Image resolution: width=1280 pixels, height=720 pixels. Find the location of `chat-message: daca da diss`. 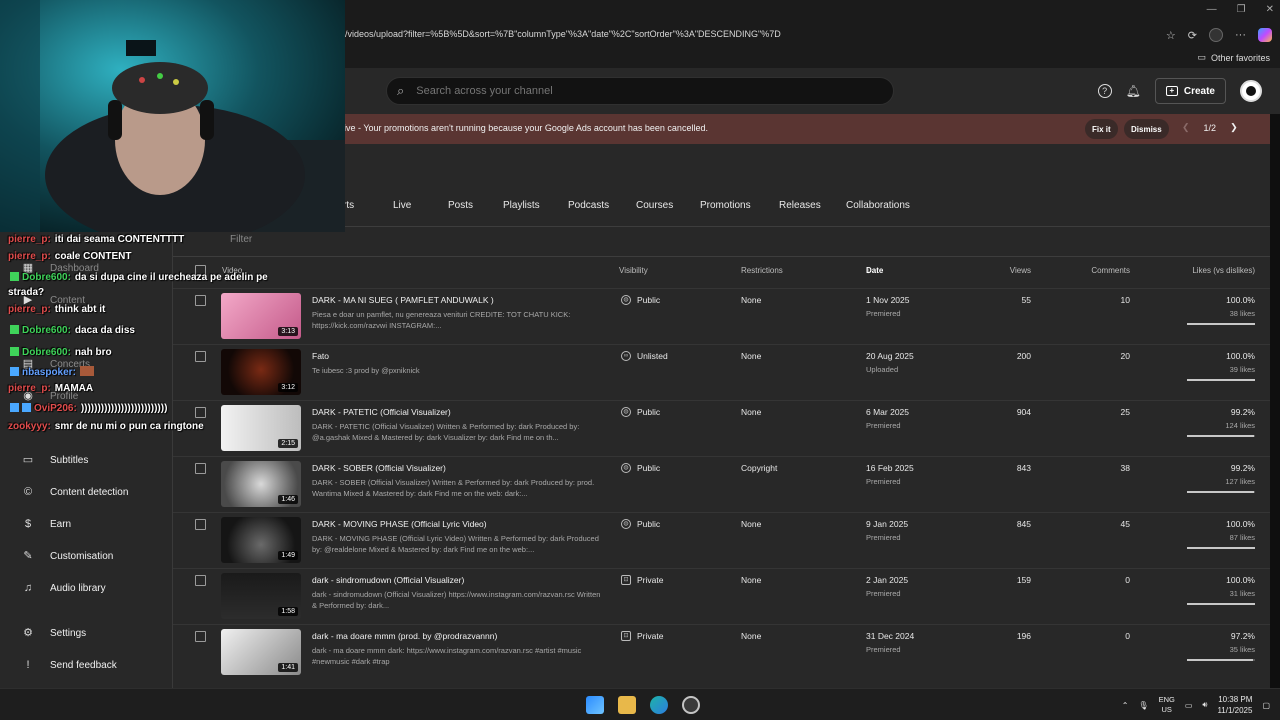

chat-message: daca da diss is located at coordinates (104, 330).